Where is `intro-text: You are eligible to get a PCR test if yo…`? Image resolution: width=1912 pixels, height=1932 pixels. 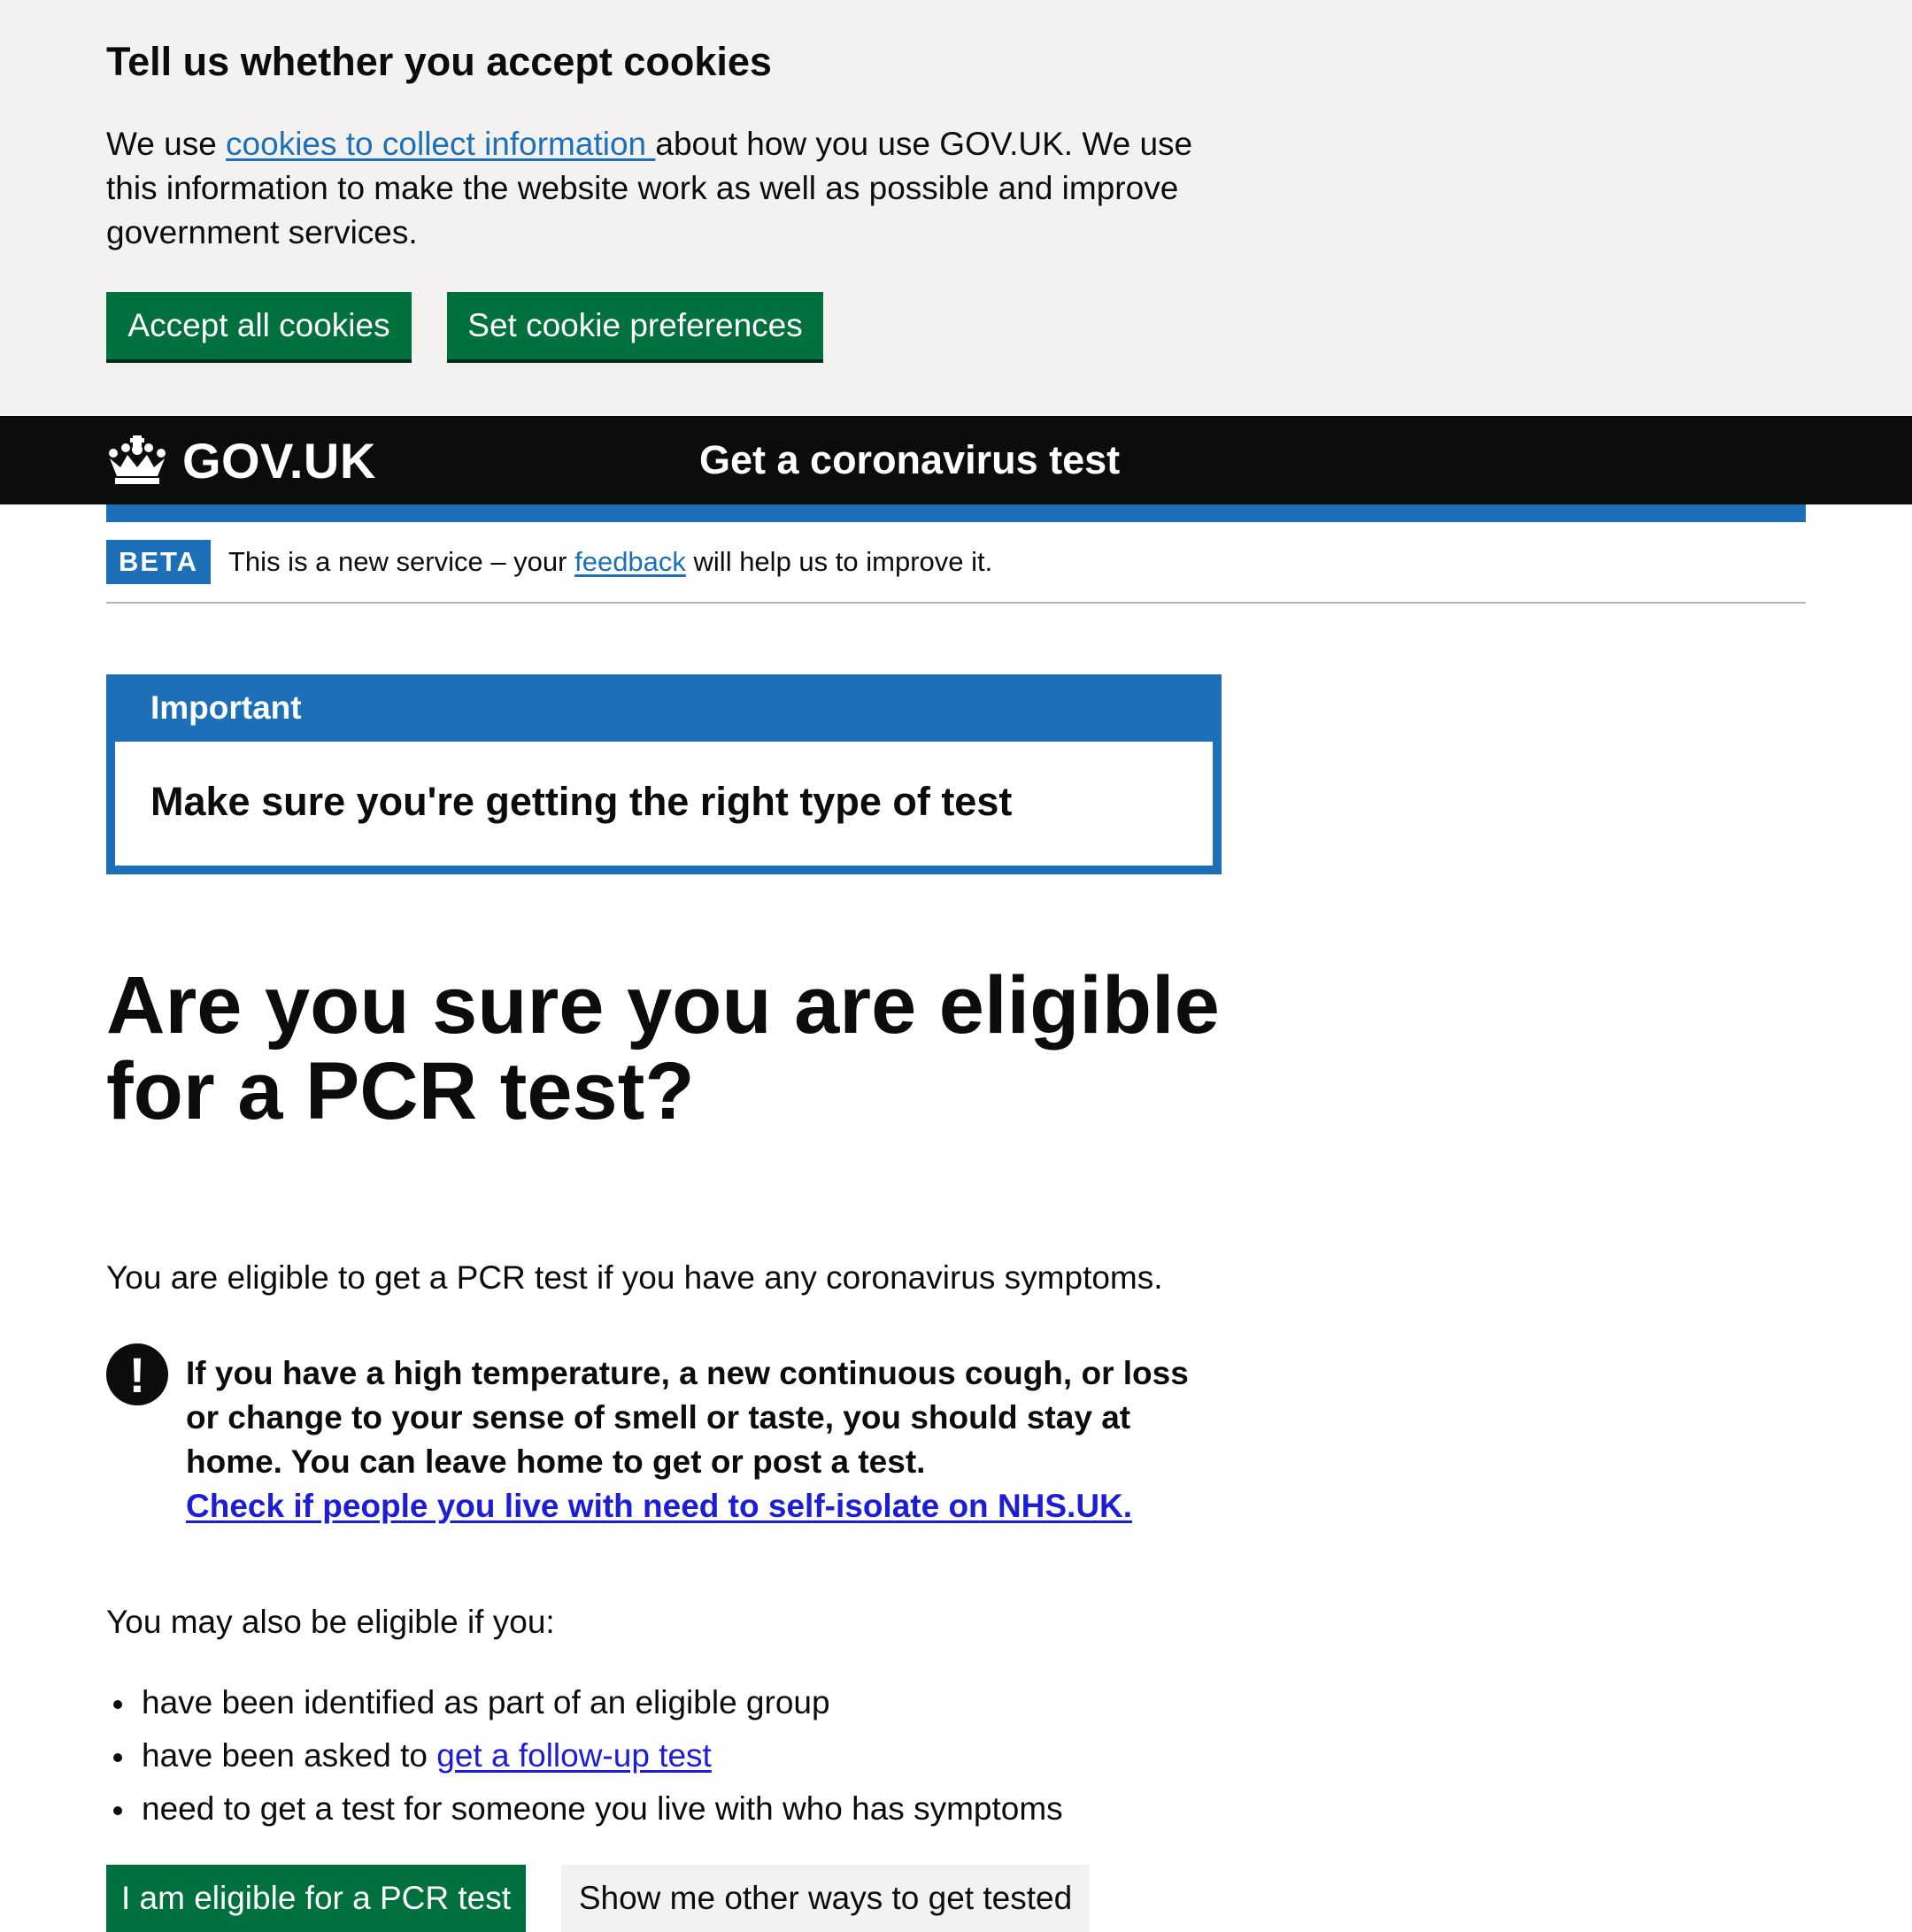
intro-text: You are eligible to get a PCR test if yo… is located at coordinates (634, 1277).